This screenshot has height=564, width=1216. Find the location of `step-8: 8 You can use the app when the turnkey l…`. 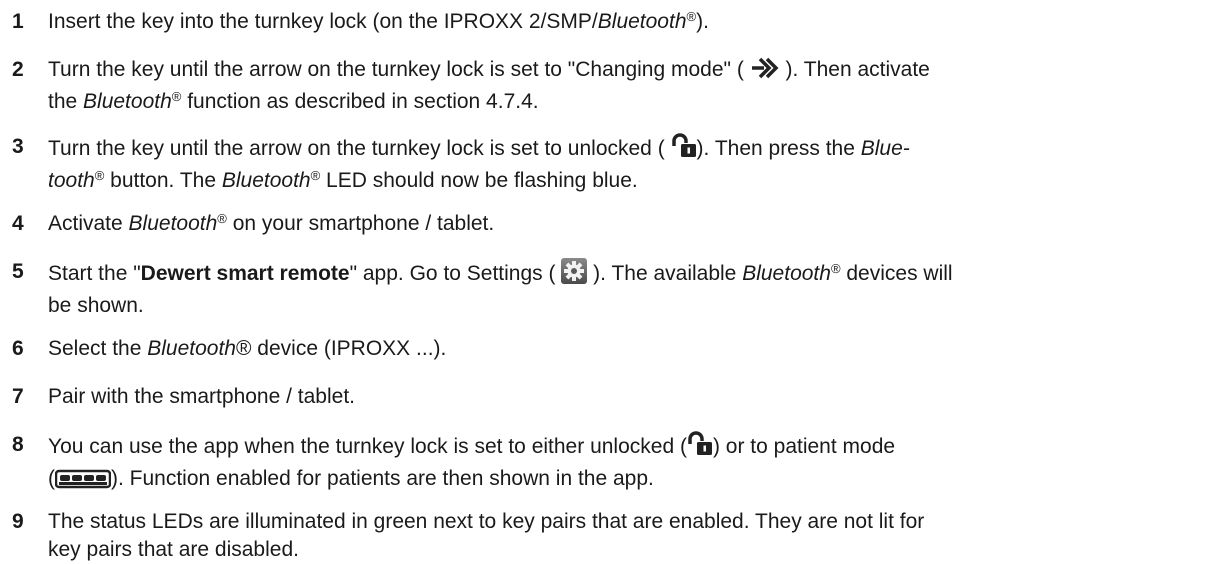

step-8: 8 You can use the app when the turnkey l… is located at coordinates (600, 464).